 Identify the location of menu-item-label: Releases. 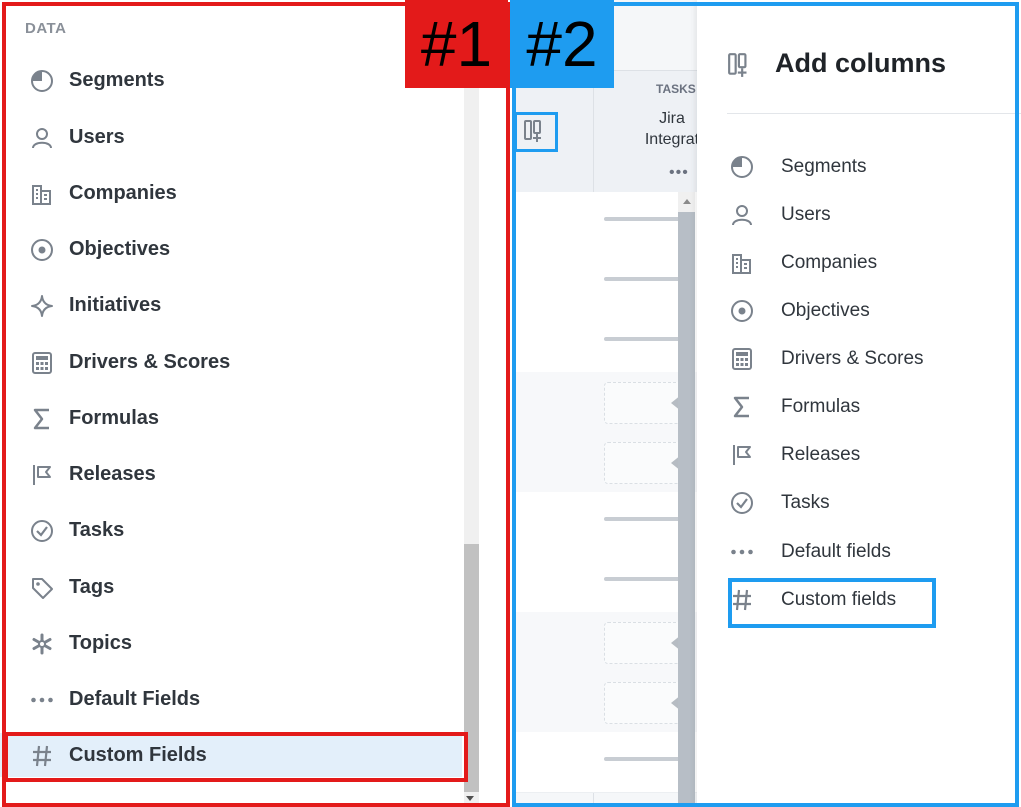
(112, 473).